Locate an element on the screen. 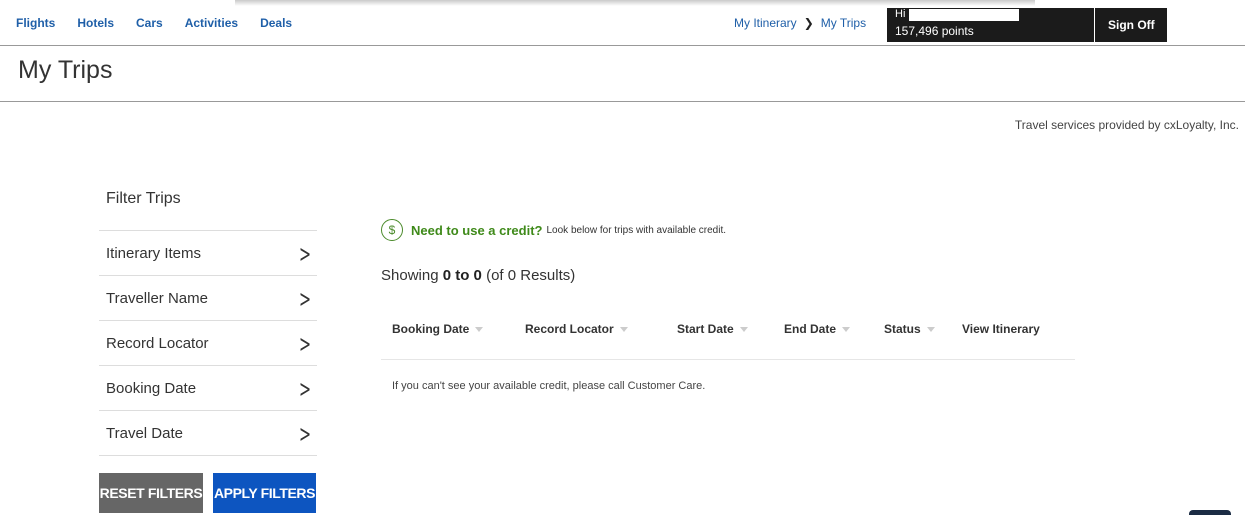 Image resolution: width=1245 pixels, height=515 pixels. results-summary: Showing 0 to 0 (of 0 Results) is located at coordinates (478, 275).